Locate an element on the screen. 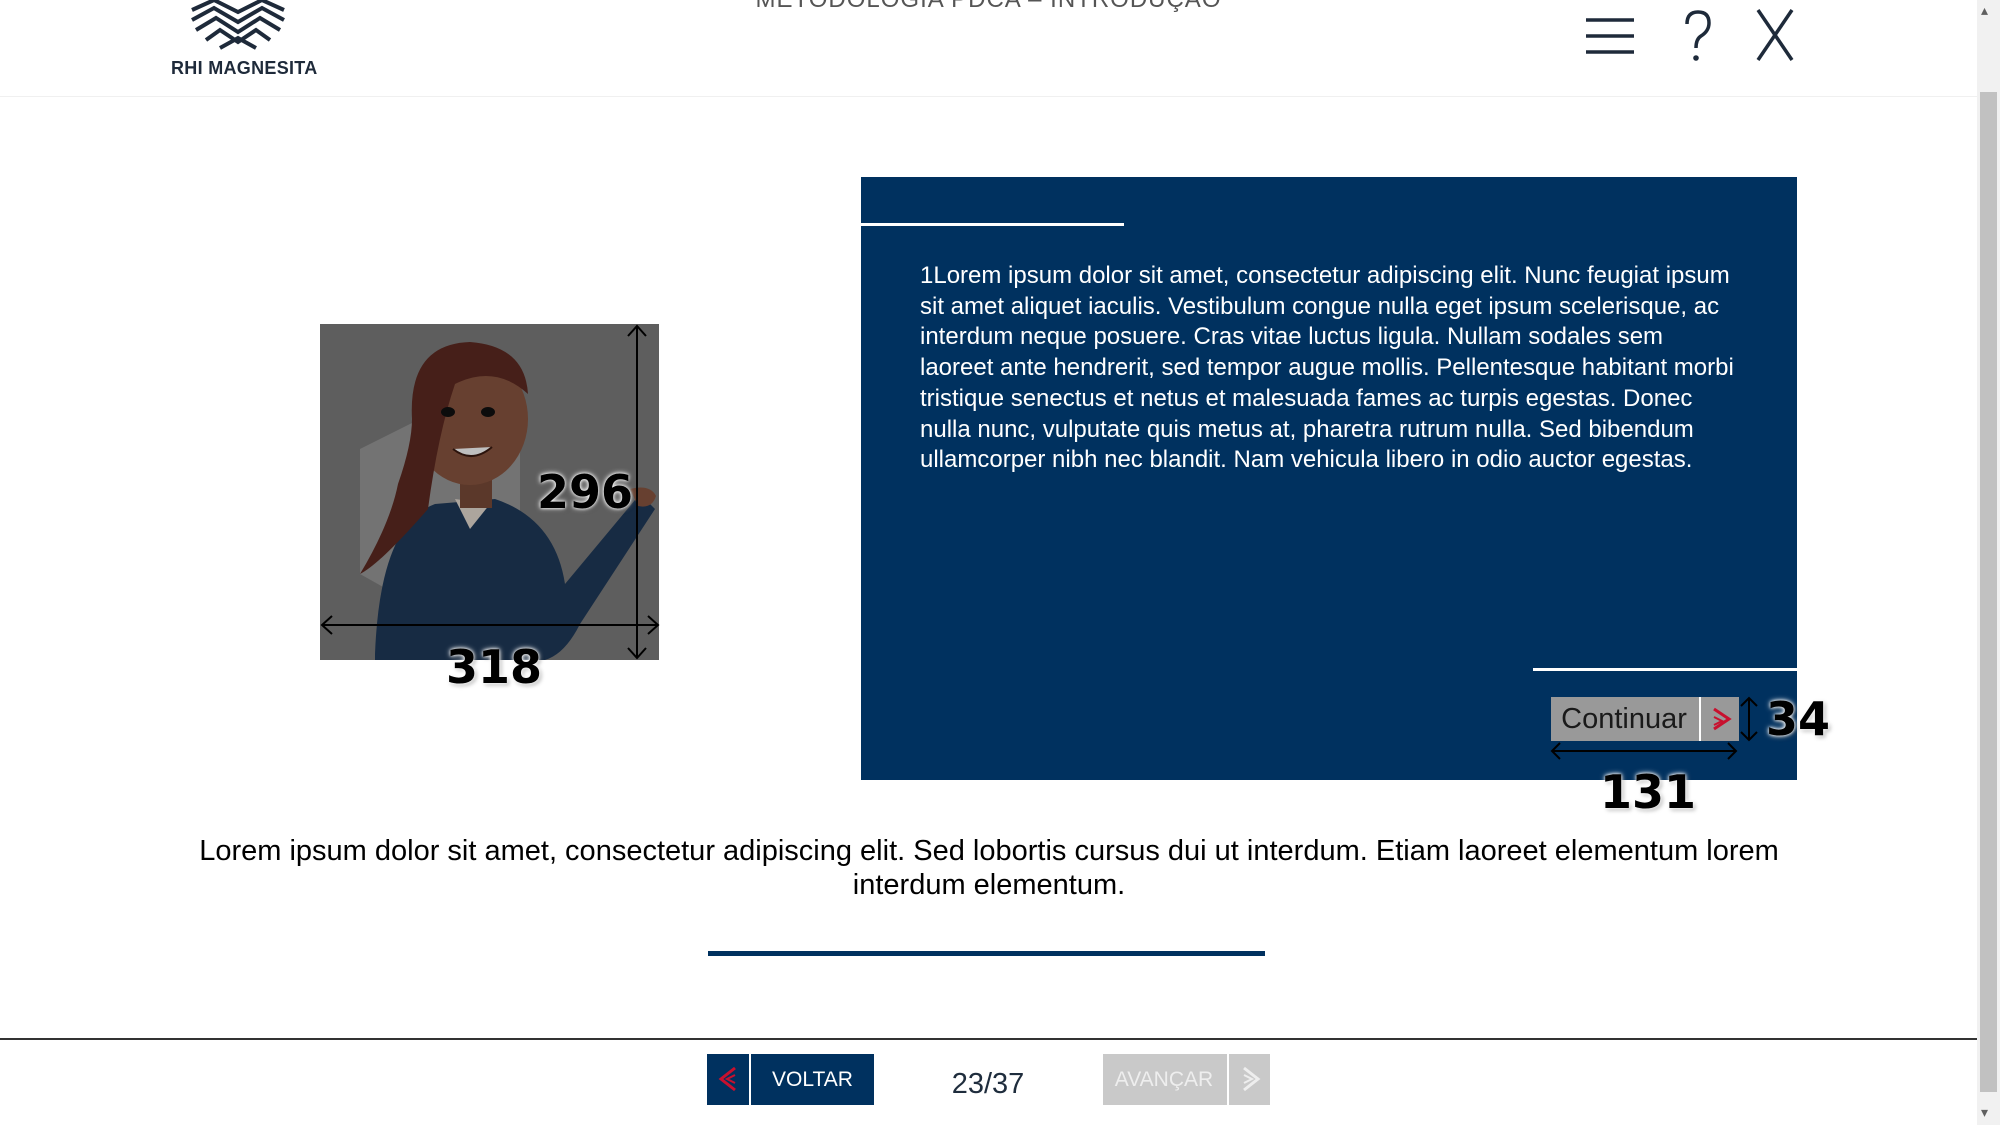  button-height-label: 34 is located at coordinates (1798, 719).